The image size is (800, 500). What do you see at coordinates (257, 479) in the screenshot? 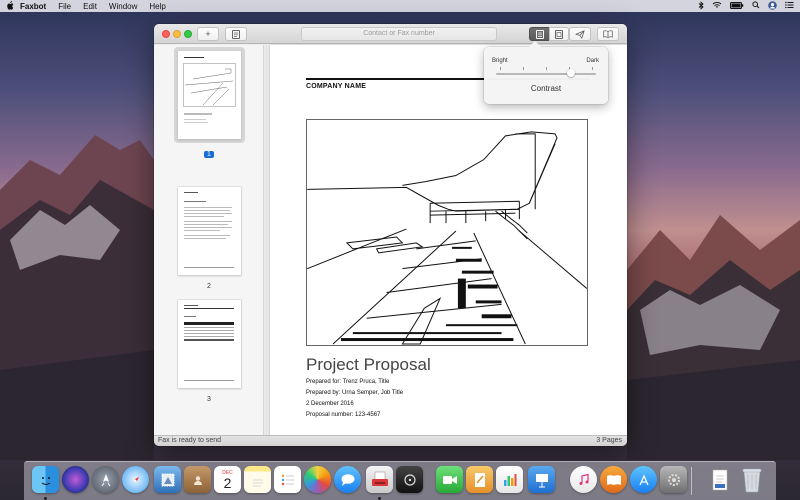
I see `notes-icon` at bounding box center [257, 479].